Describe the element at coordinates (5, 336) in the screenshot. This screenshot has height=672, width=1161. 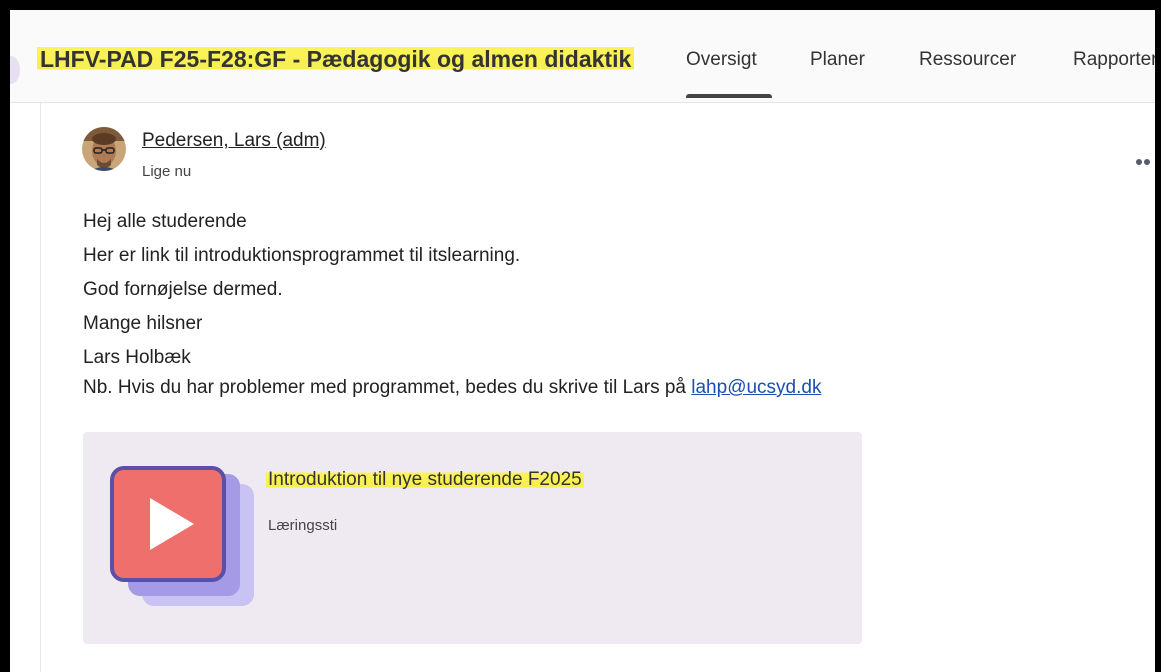
I see `frame-left` at that location.